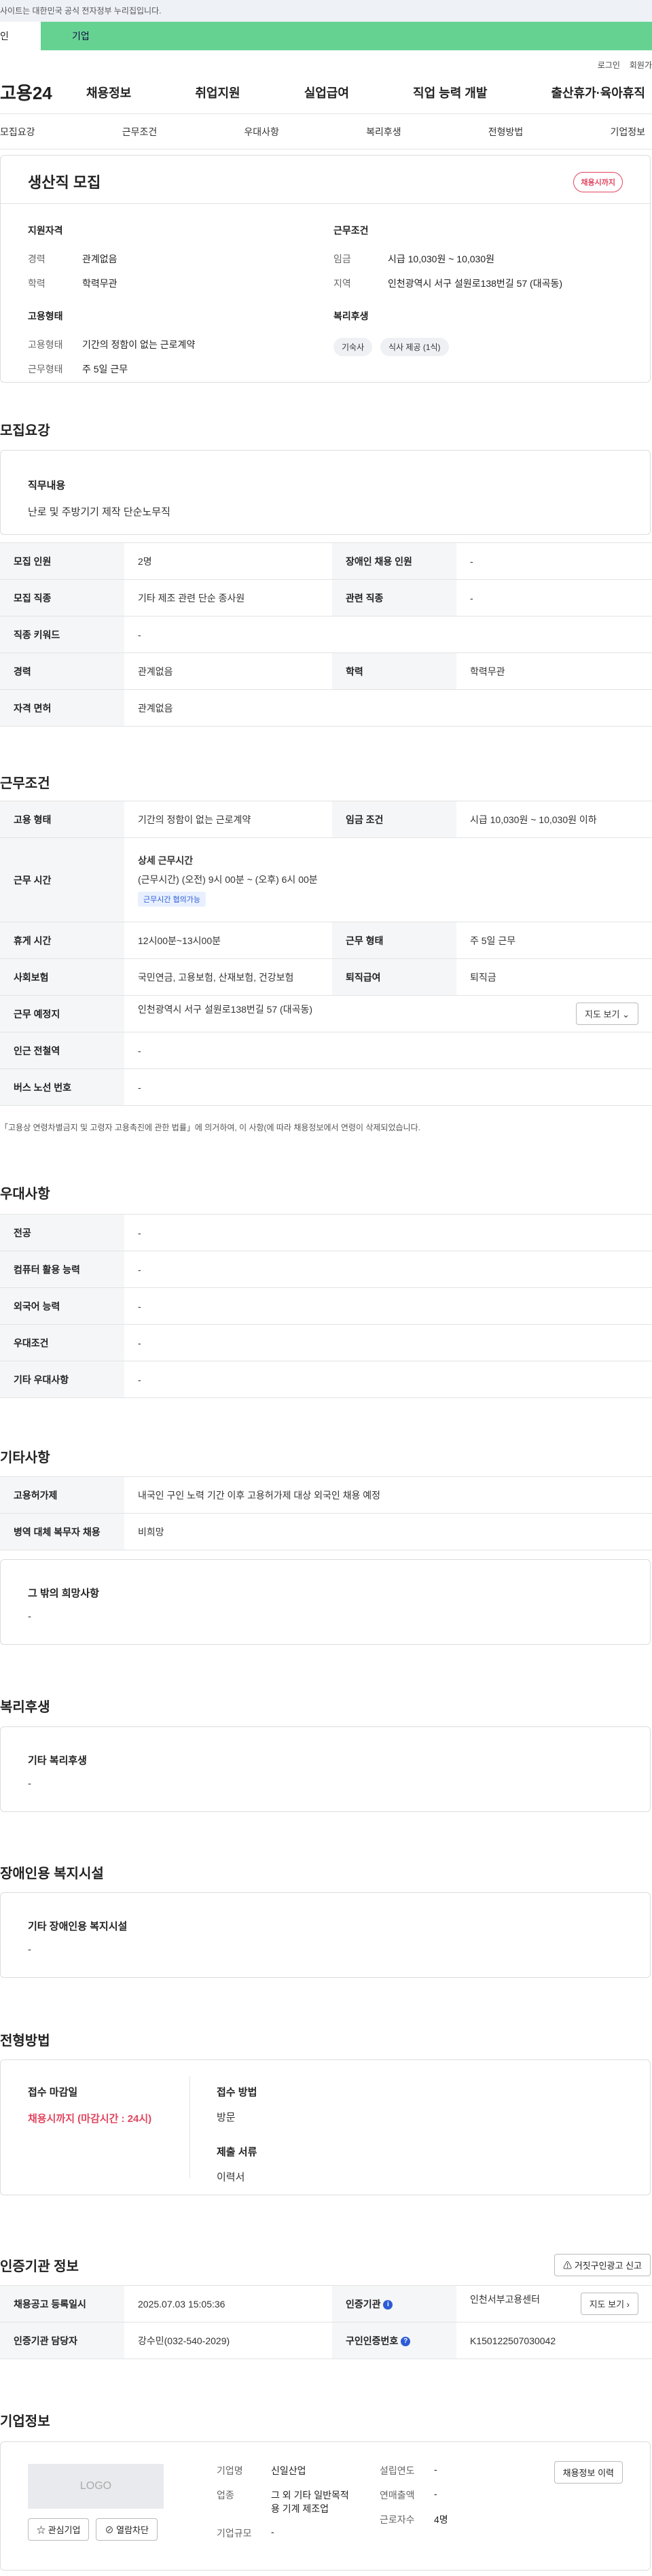 The image size is (652, 2576). What do you see at coordinates (96, 2486) in the screenshot?
I see `company-logo: LOGO` at bounding box center [96, 2486].